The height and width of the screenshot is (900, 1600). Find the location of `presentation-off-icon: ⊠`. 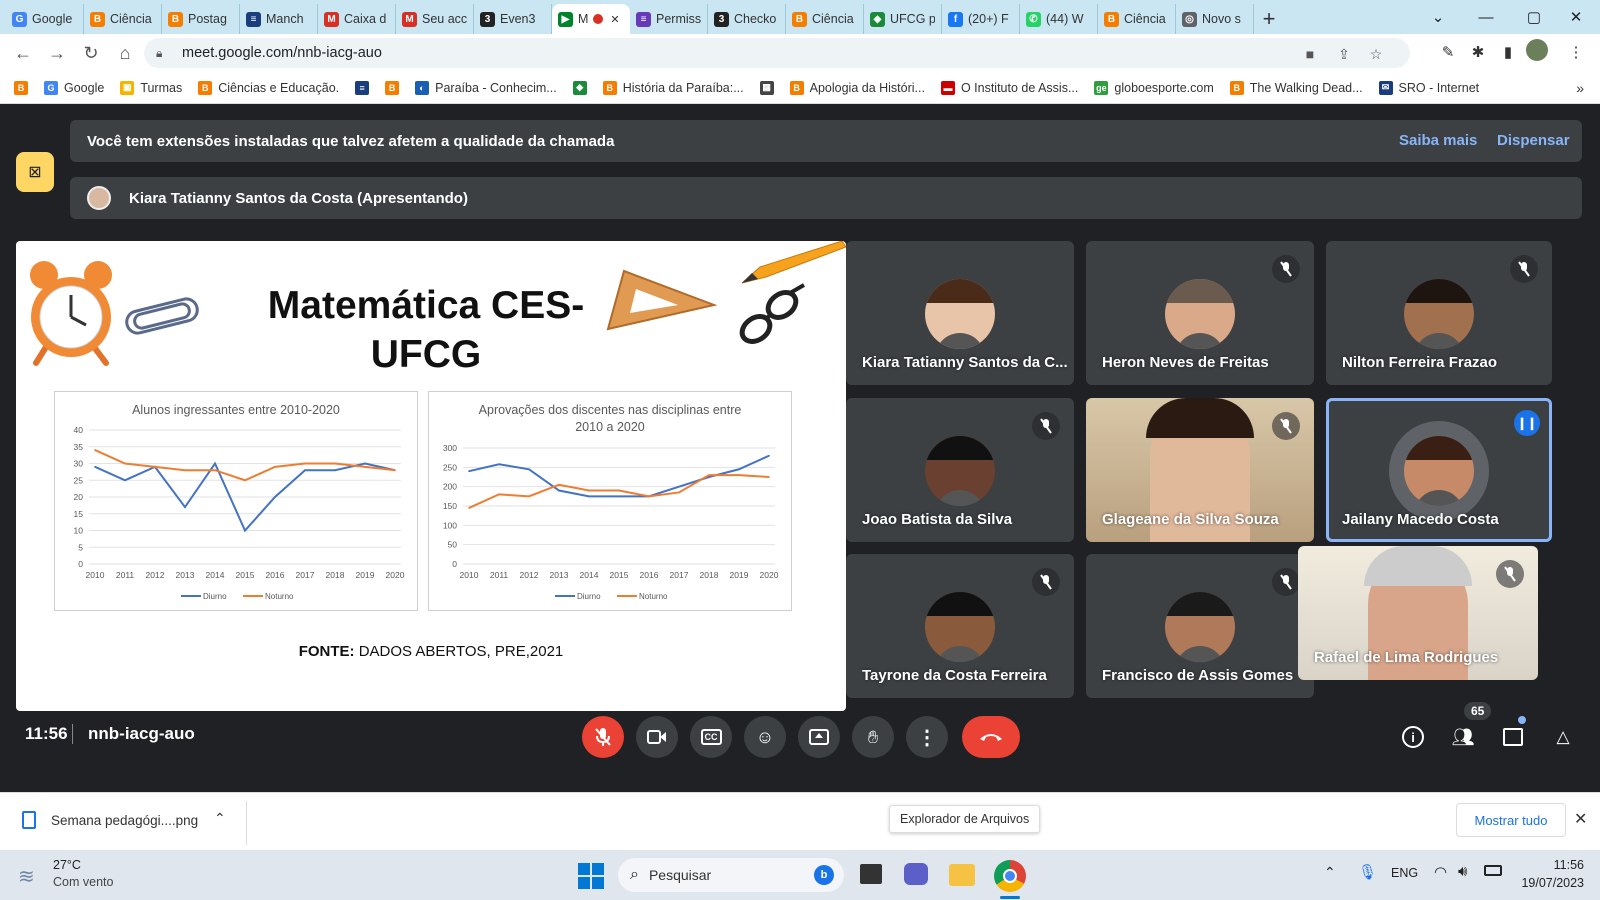

presentation-off-icon: ⊠ is located at coordinates (35, 172).